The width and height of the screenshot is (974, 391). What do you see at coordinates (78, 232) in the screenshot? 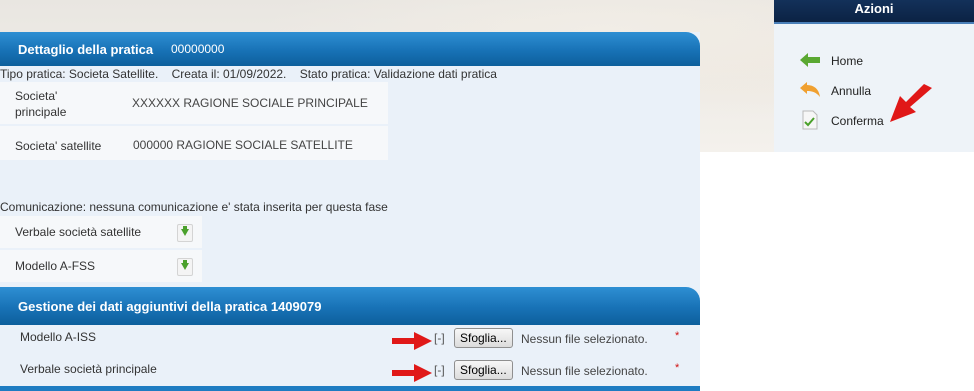
I see `document-label: Verbale società satellite` at bounding box center [78, 232].